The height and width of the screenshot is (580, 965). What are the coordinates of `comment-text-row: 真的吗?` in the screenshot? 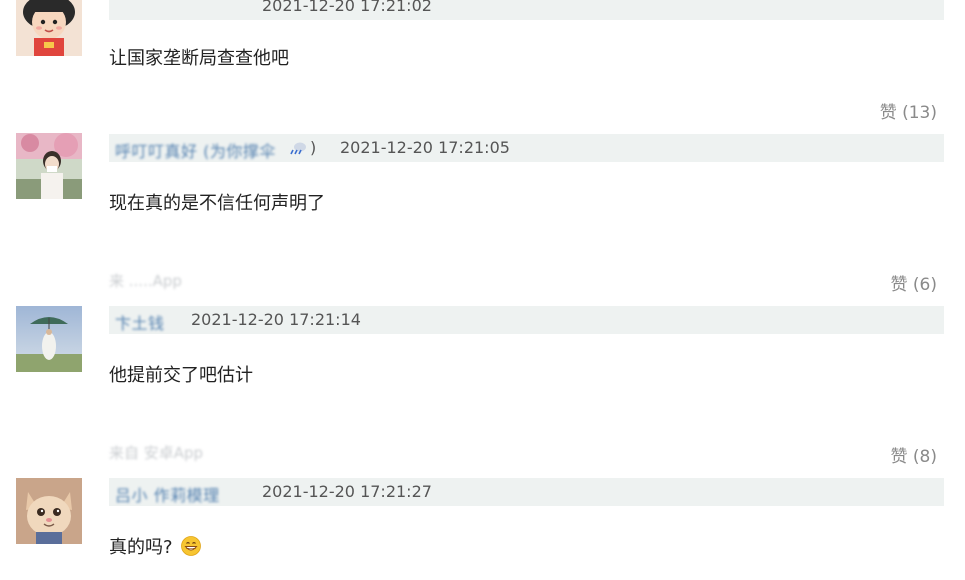 It's located at (155, 546).